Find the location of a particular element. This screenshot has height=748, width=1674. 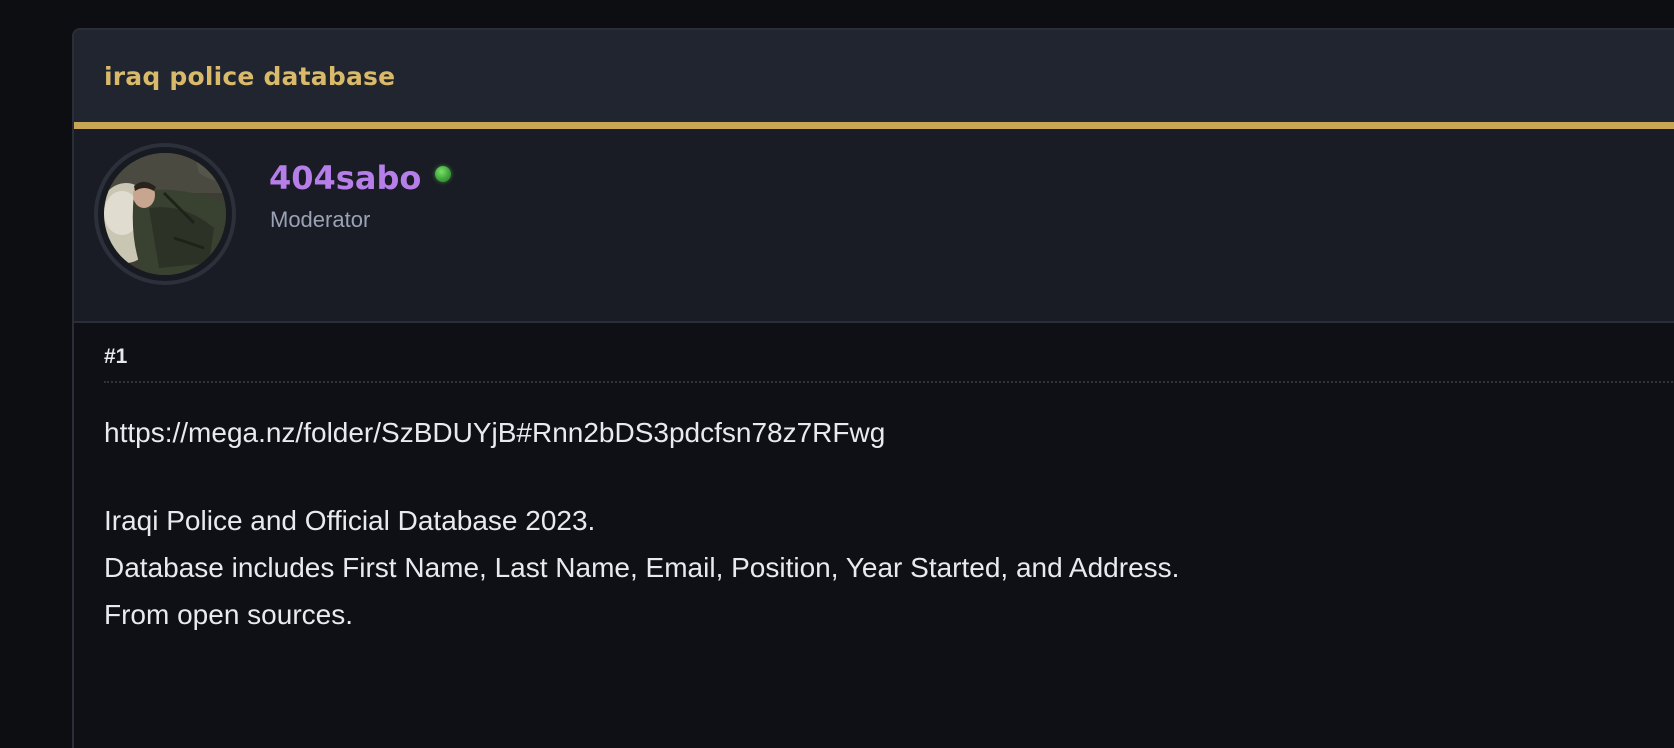

post-text-line: Iraqi Police and Official Database 2023. is located at coordinates (350, 520).